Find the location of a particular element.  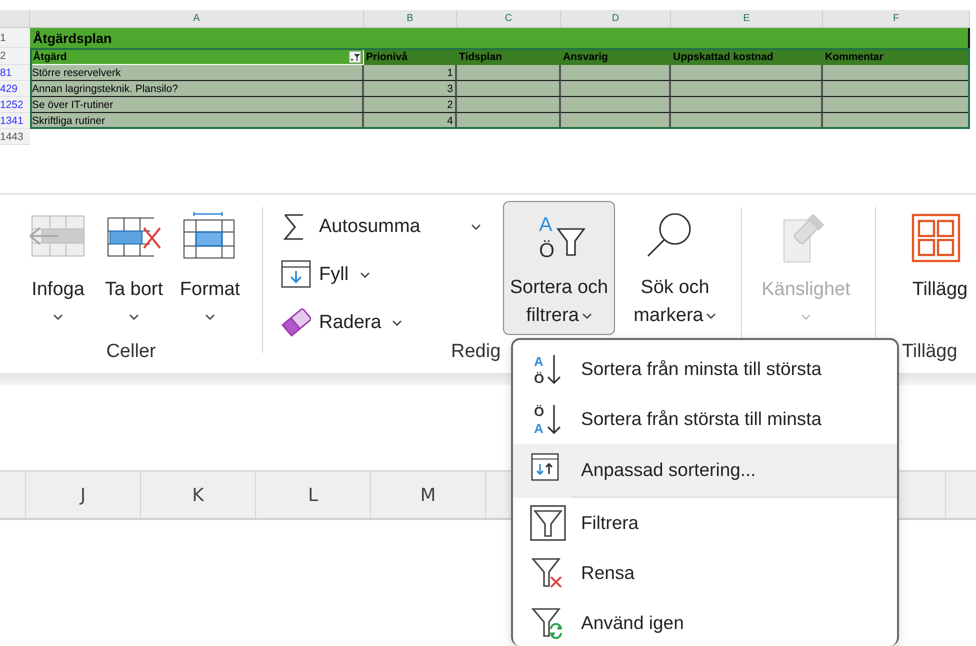

group-label: Tillägg is located at coordinates (930, 352).